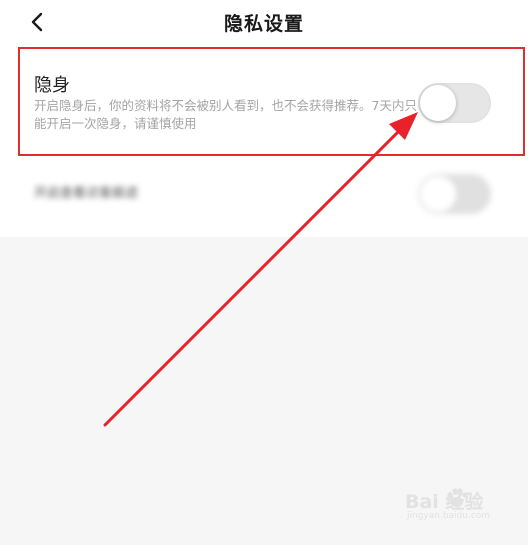  What do you see at coordinates (449, 516) in the screenshot?
I see `watermark-url: jingyan.baidu.com` at bounding box center [449, 516].